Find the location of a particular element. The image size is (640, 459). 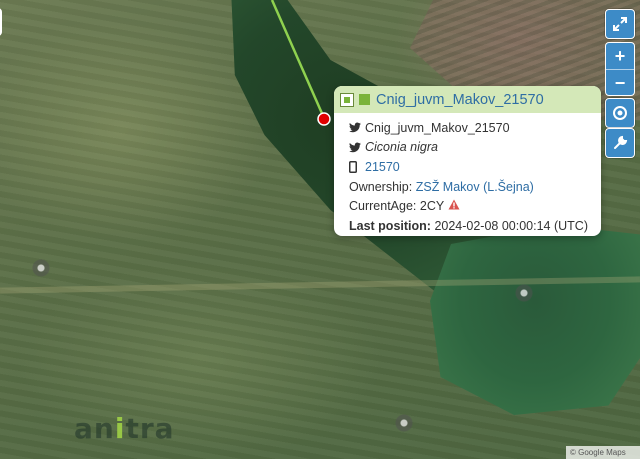

zoom-control: + − is located at coordinates (620, 69).